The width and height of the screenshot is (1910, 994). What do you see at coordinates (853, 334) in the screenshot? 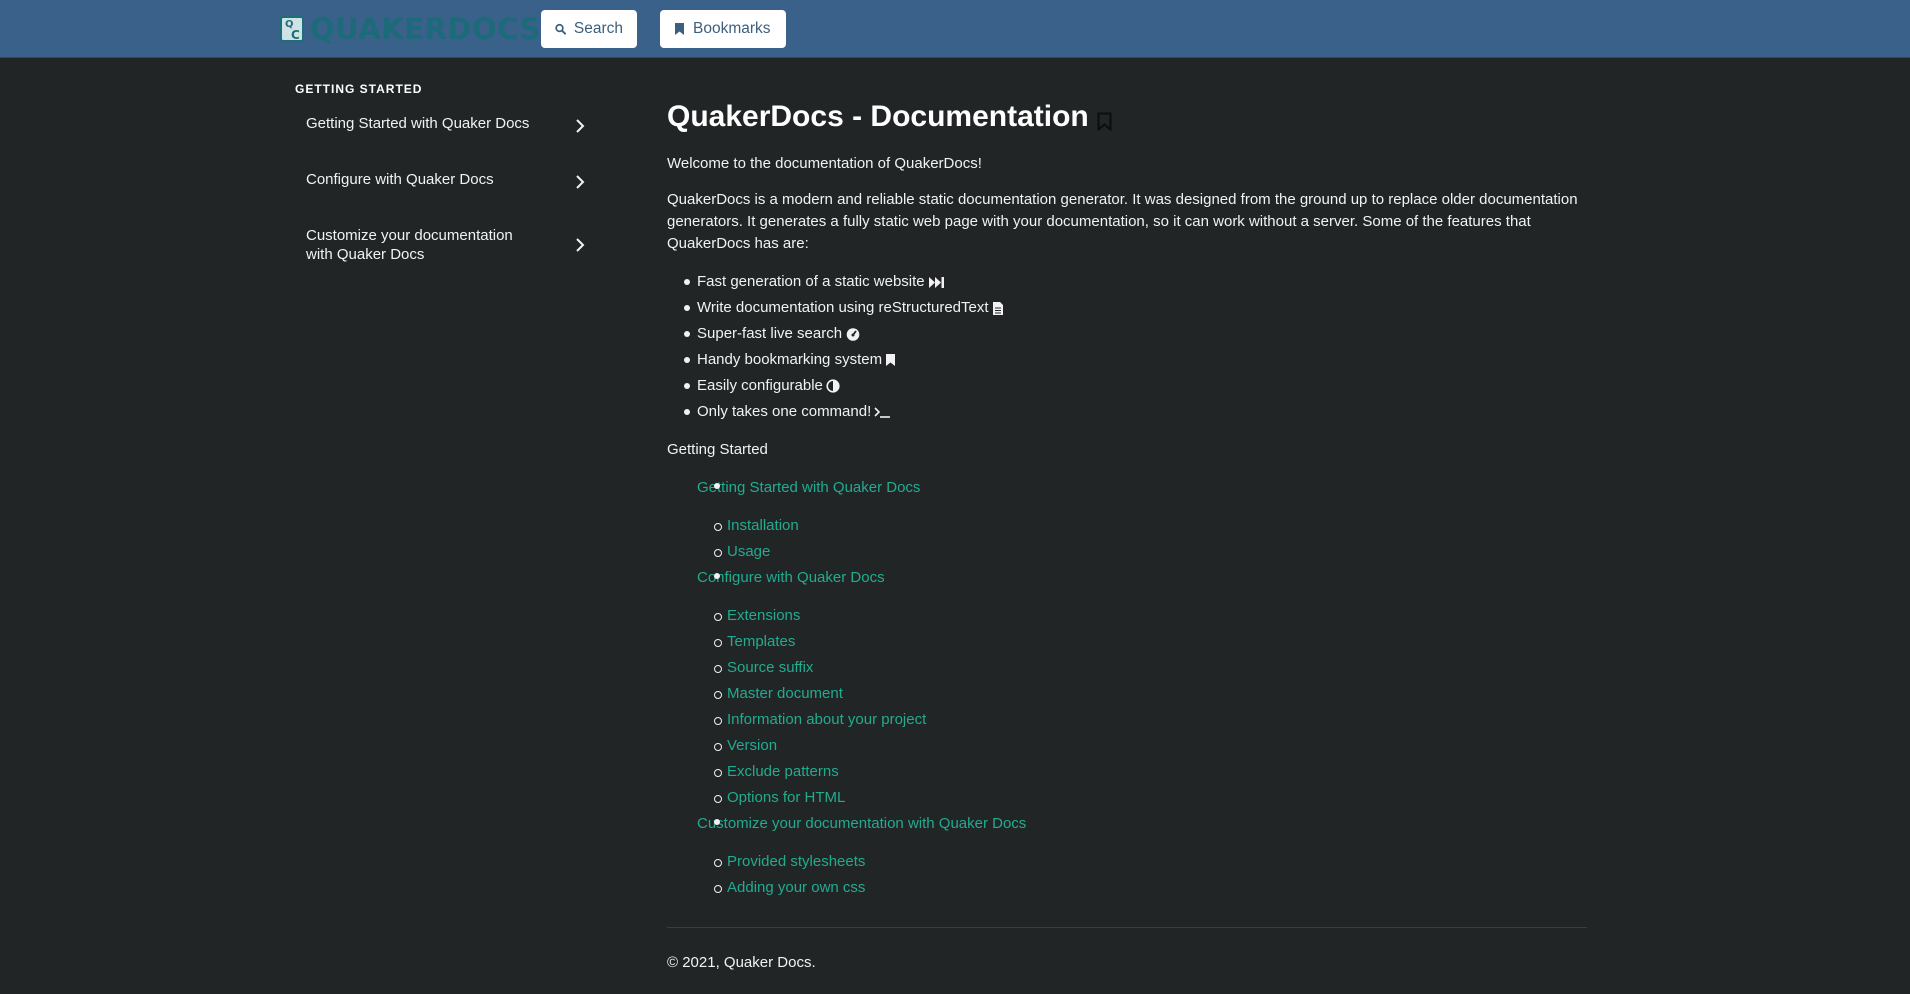
I see `speedometer-icon` at bounding box center [853, 334].